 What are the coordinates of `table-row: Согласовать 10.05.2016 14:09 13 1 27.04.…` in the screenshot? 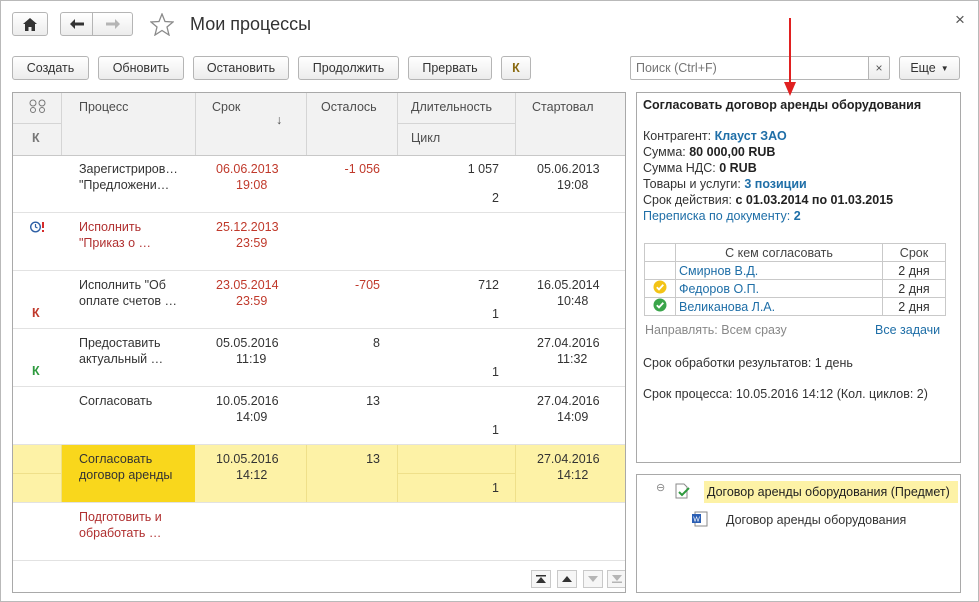 It's located at (319, 416).